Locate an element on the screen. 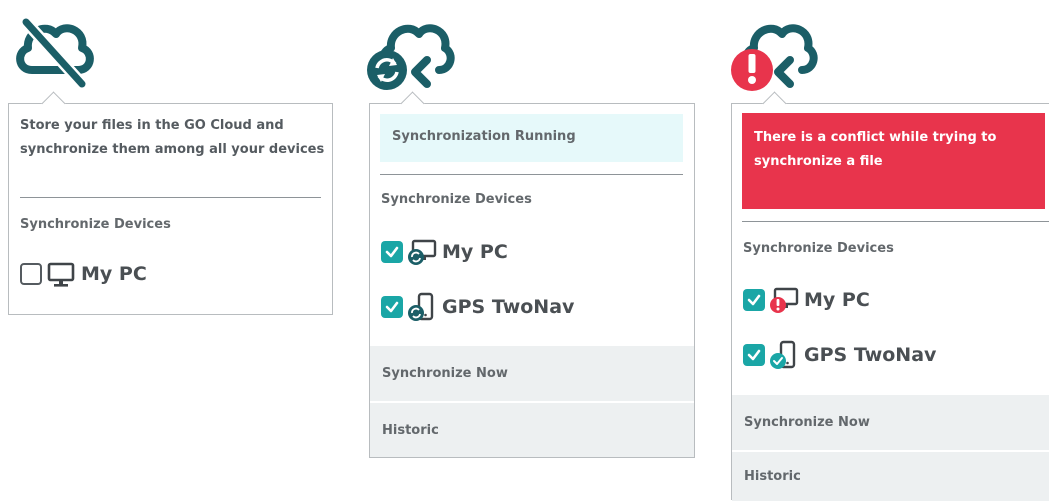 Image resolution: width=1049 pixels, height=501 pixels. status-banner: Synchronization Running is located at coordinates (531, 138).